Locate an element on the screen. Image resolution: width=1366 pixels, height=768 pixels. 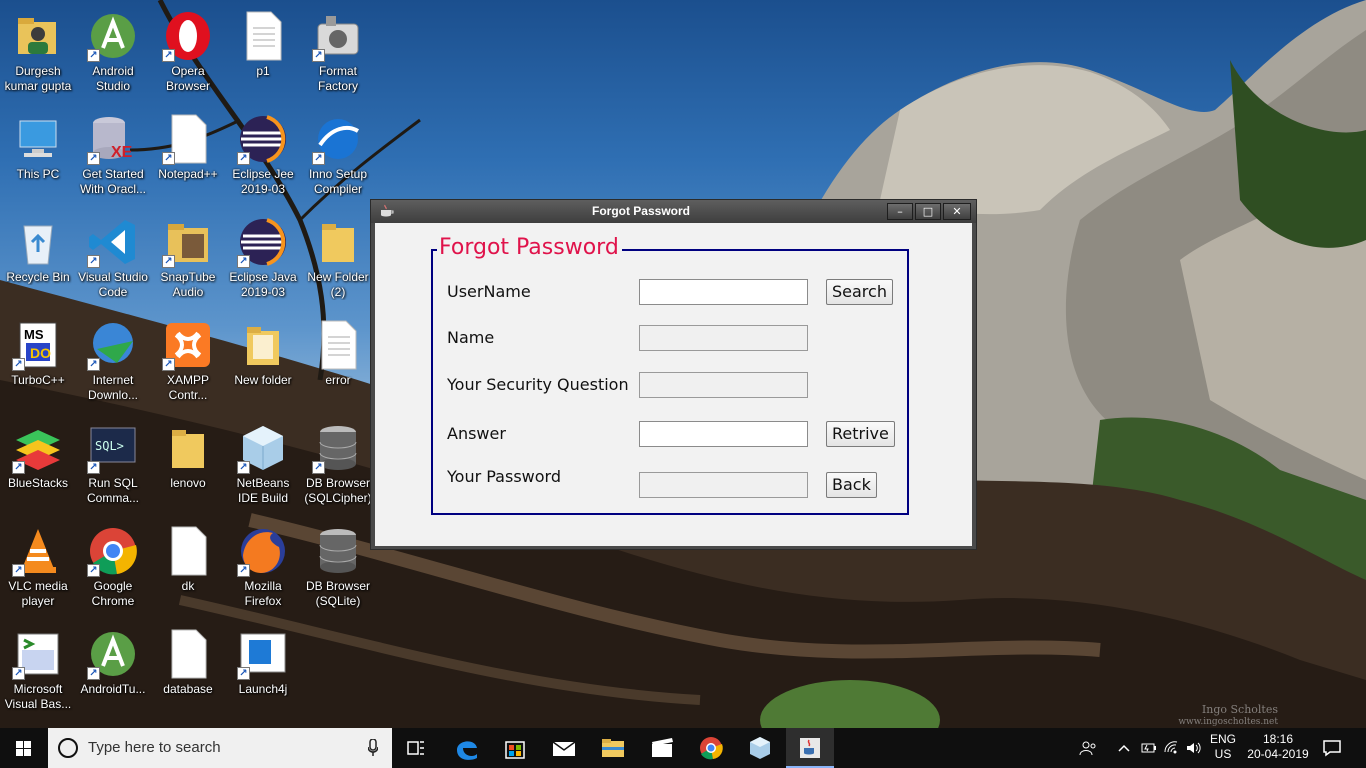
wifi-icon is located at coordinates (1172, 748).